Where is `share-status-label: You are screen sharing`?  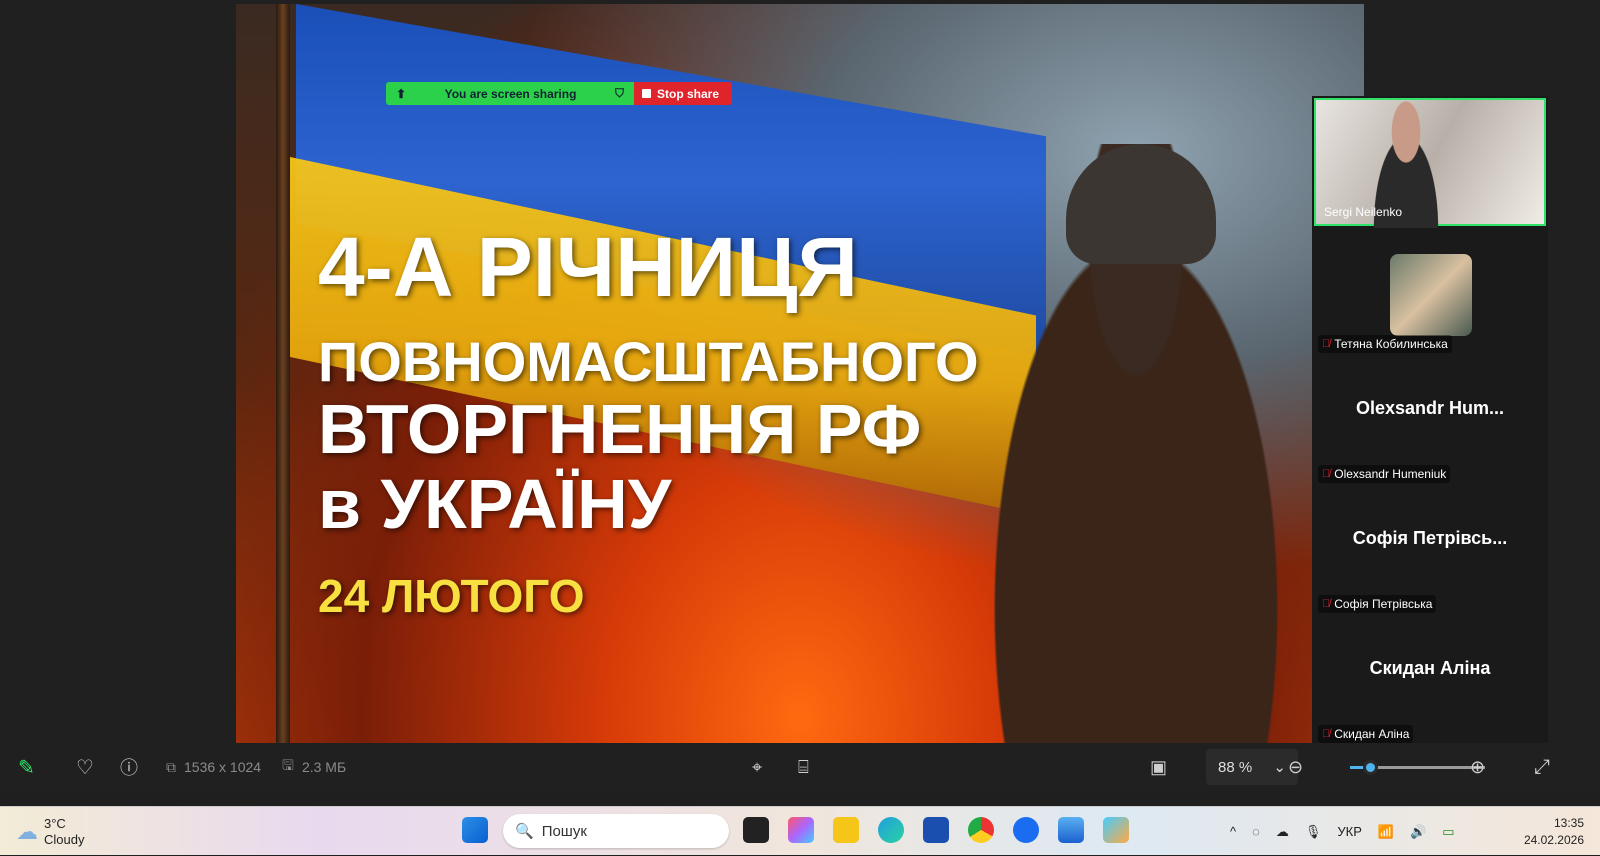
share-status-label: You are screen sharing is located at coordinates (510, 93).